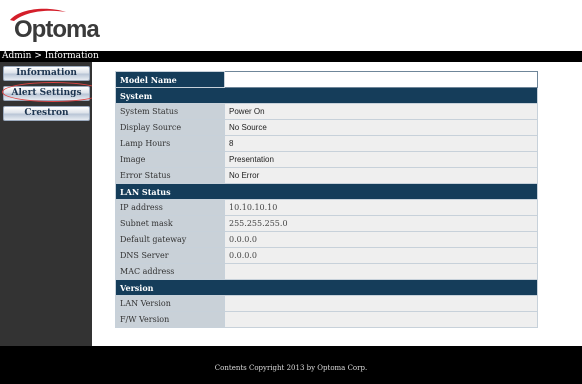 This screenshot has width=582, height=384. I want to click on model-name-value, so click(381, 79).